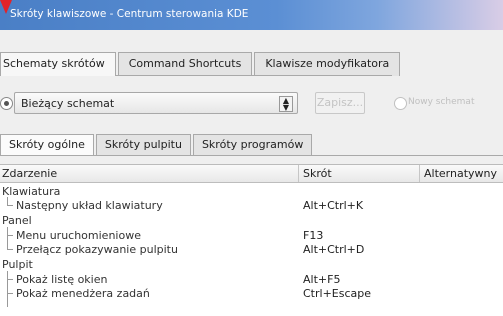 Image resolution: width=503 pixels, height=316 pixels. I want to click on row-event: Pulpit, so click(17, 264).